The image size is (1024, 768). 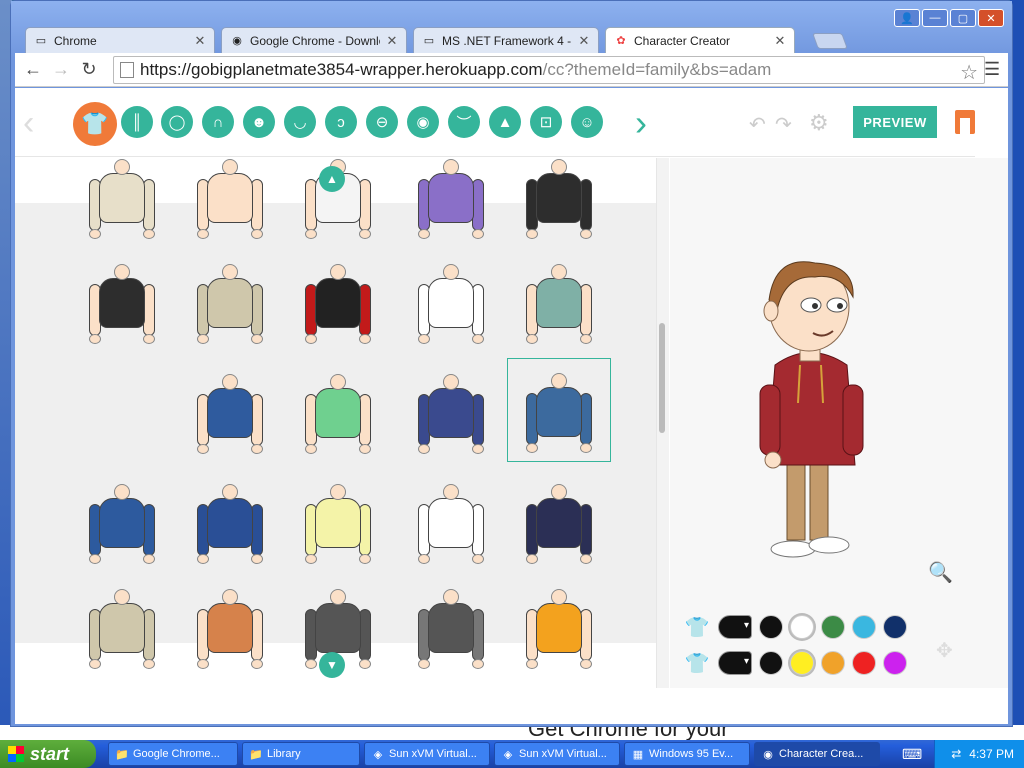 I want to click on clothing-item-teal-tshirt, so click(x=559, y=300).